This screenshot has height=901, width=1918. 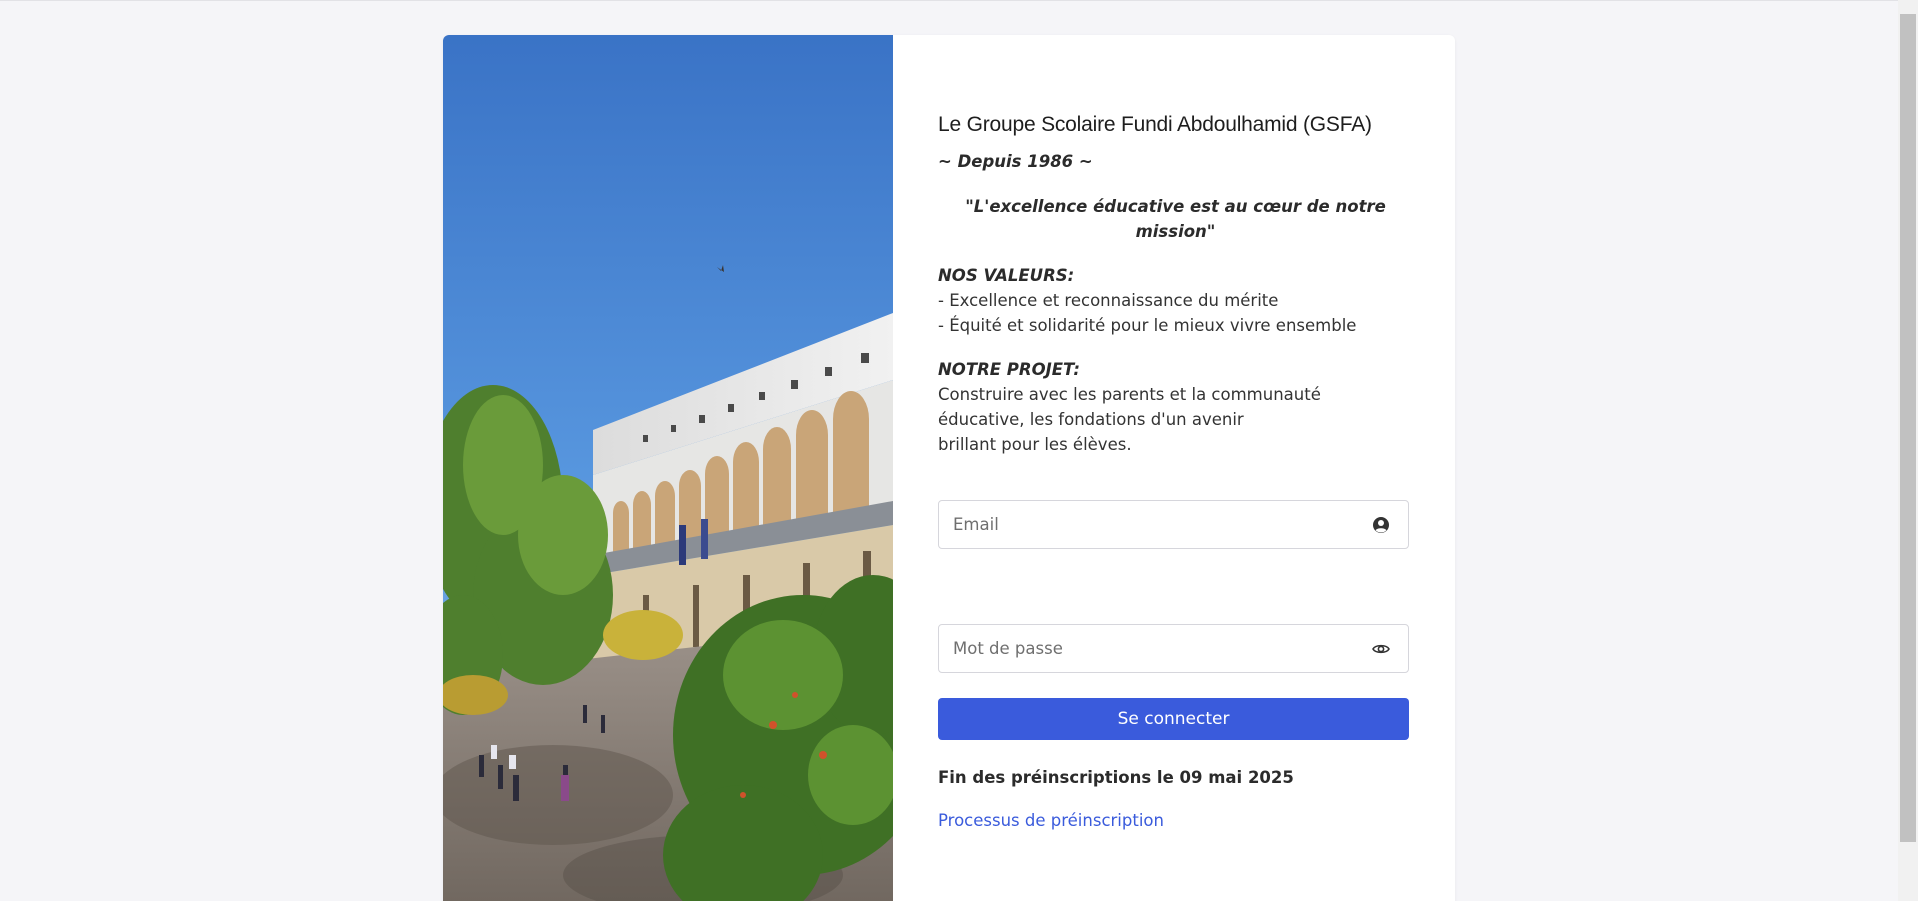 What do you see at coordinates (1173, 719) in the screenshot?
I see `login-button: Se connecter` at bounding box center [1173, 719].